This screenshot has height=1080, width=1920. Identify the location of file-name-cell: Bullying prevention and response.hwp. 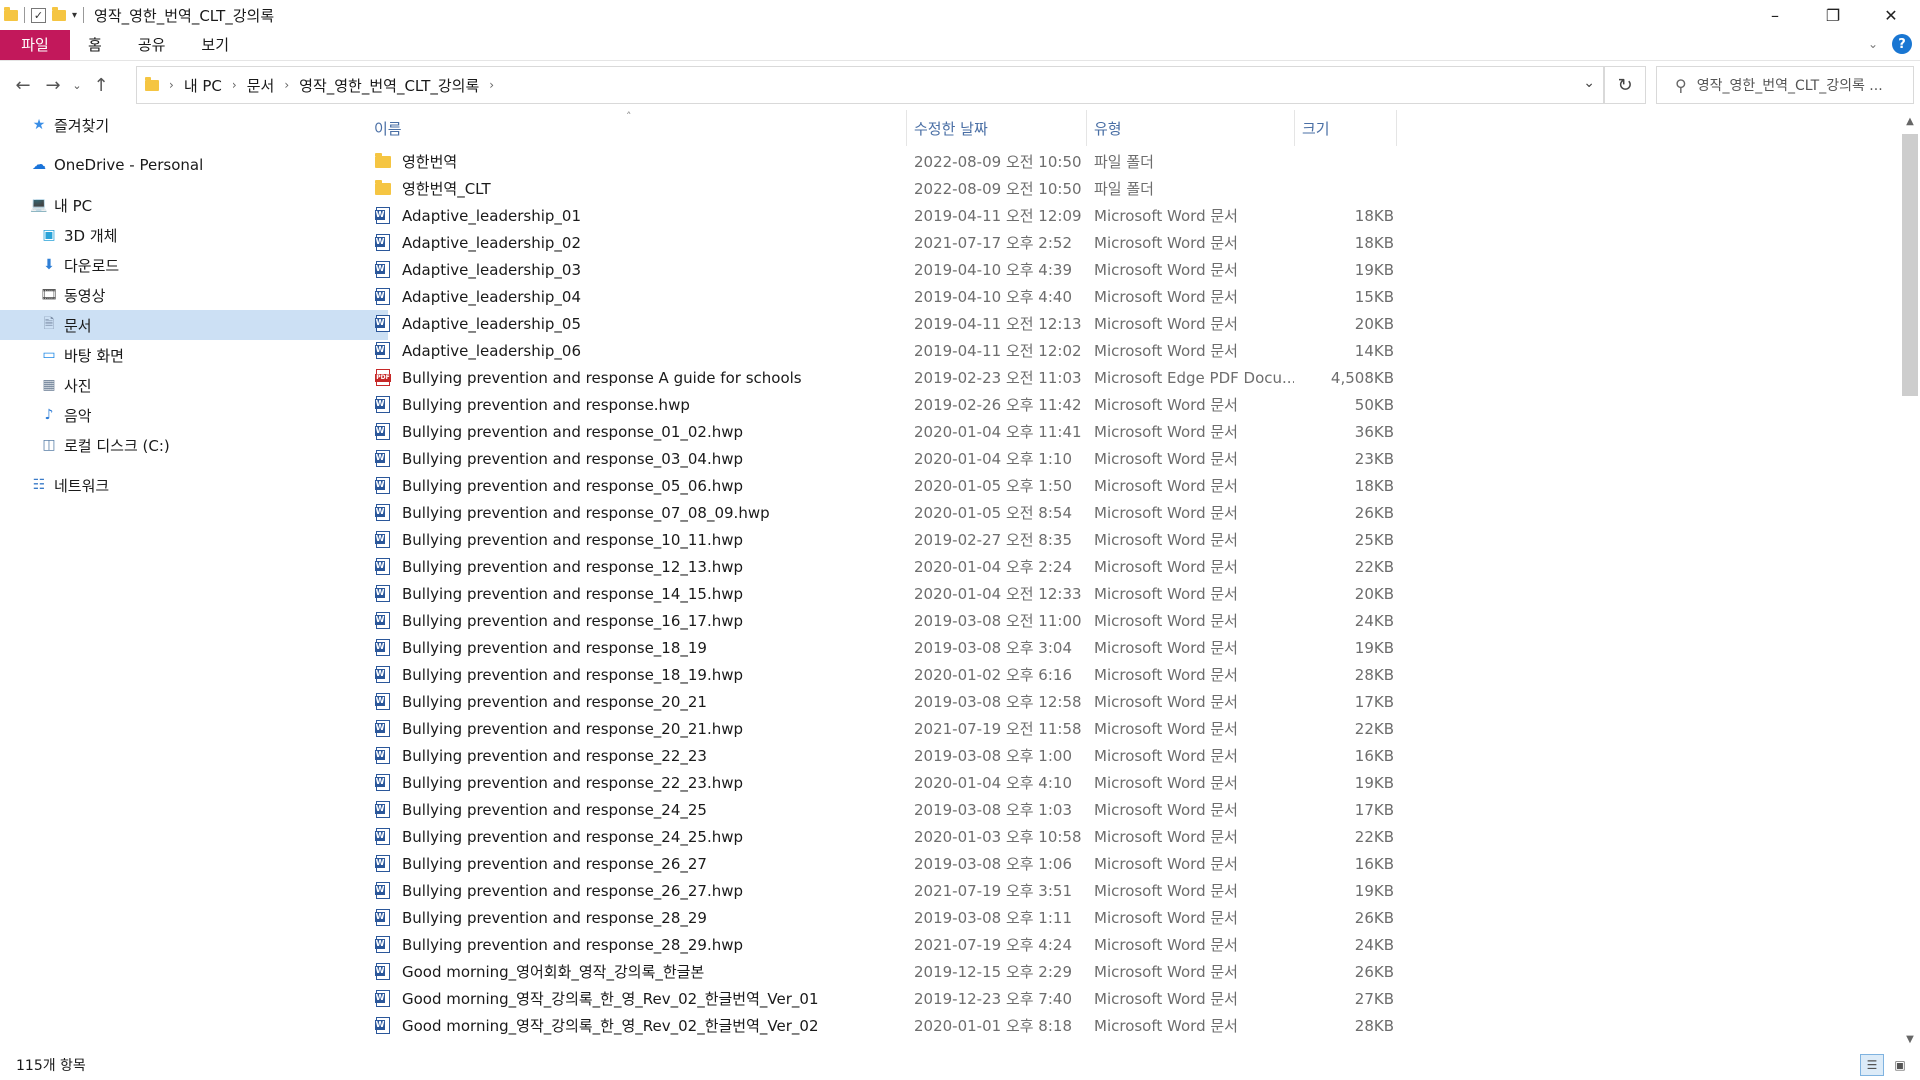
(639, 405).